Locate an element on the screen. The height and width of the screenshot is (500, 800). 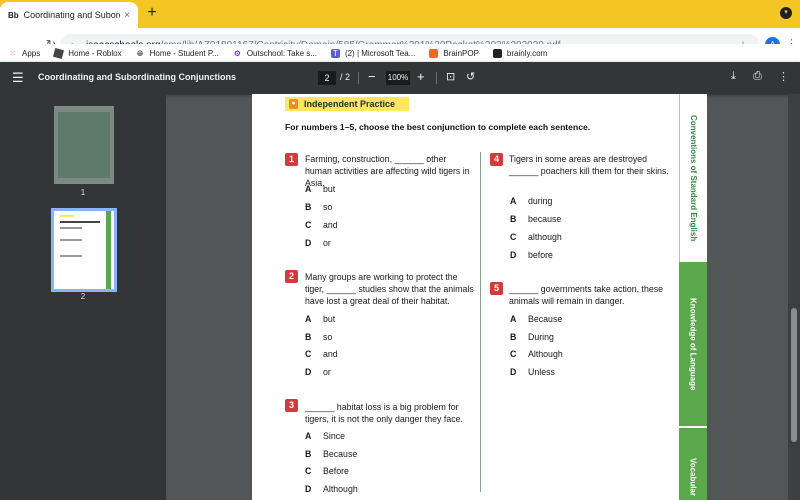
fit-page-icon: ⊡ is located at coordinates (450, 76).